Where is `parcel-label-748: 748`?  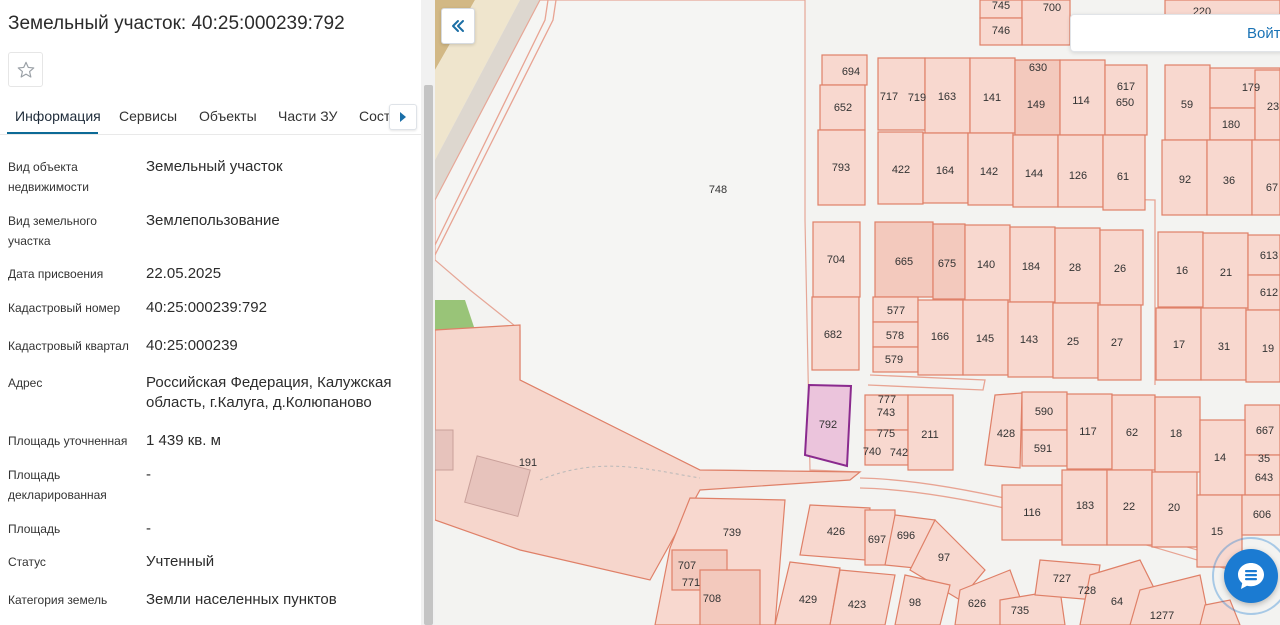
parcel-label-748: 748 is located at coordinates (718, 190).